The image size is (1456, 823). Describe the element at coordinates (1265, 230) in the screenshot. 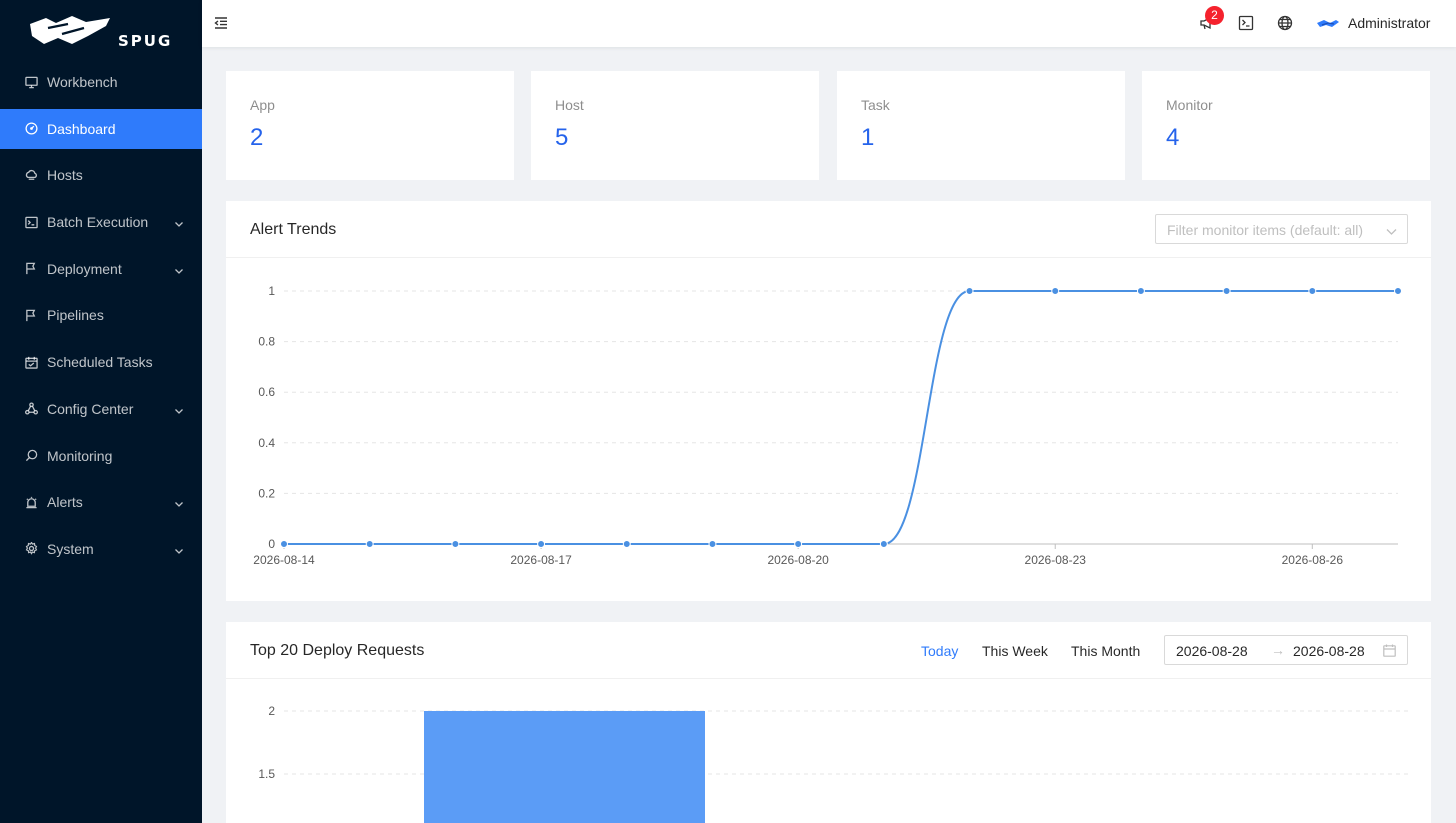

I see `select-placeholder: Filter monitor items (default: all)` at that location.